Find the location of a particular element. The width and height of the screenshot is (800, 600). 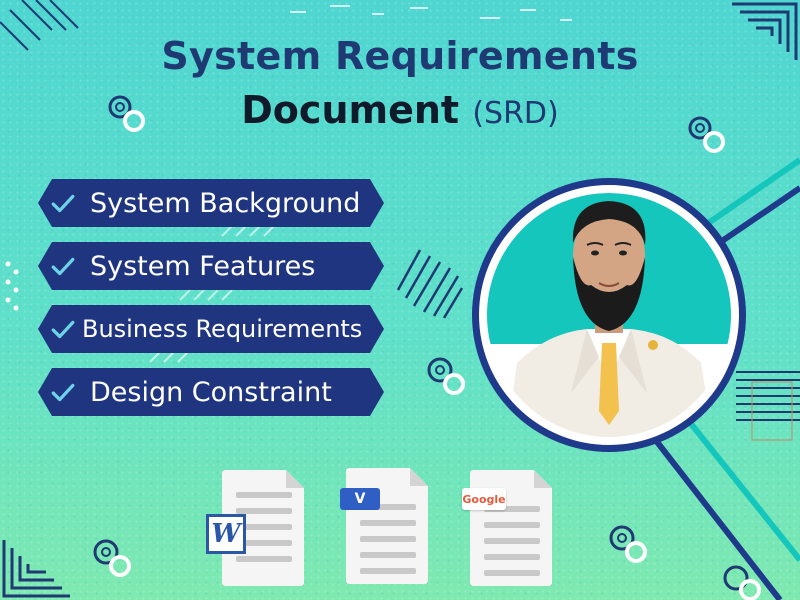

feature-label: Business Requirements is located at coordinates (222, 329).